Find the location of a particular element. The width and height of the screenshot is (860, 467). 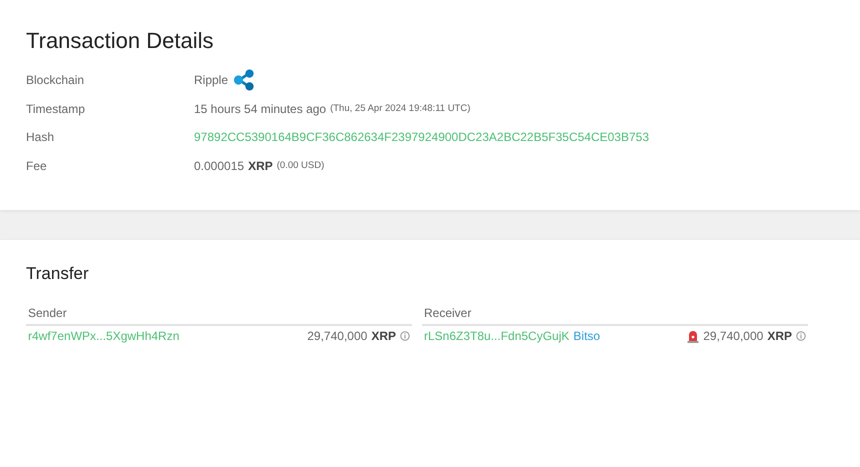

field-value: 0.000015 is located at coordinates (219, 165).